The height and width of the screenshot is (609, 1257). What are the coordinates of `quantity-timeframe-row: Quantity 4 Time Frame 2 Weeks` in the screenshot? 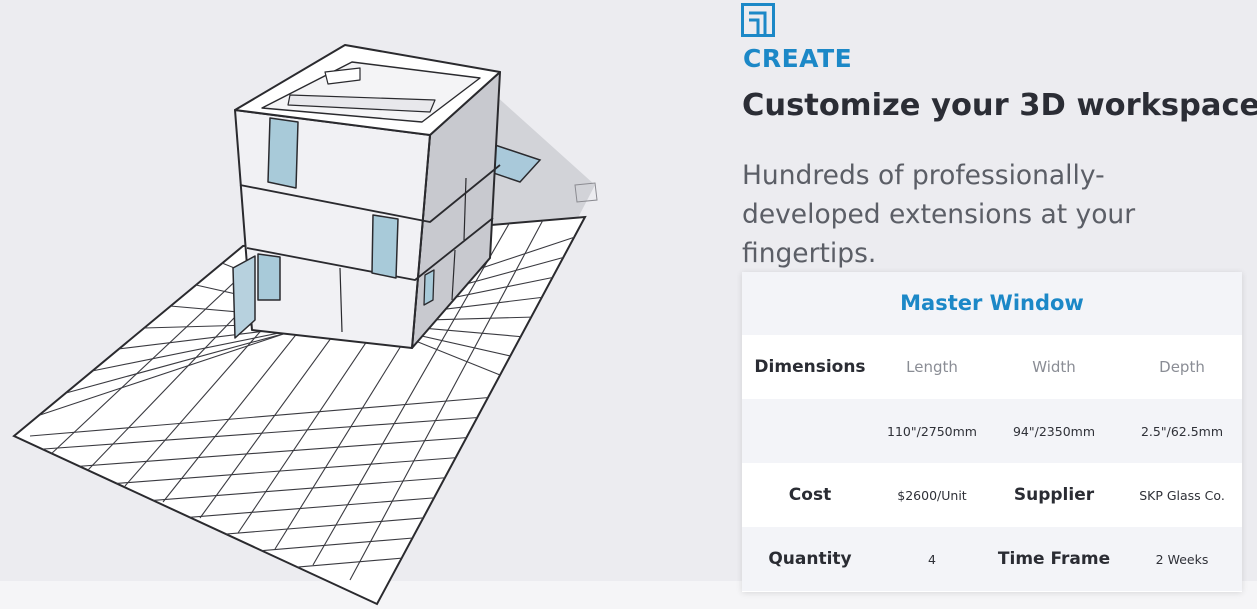 It's located at (992, 559).